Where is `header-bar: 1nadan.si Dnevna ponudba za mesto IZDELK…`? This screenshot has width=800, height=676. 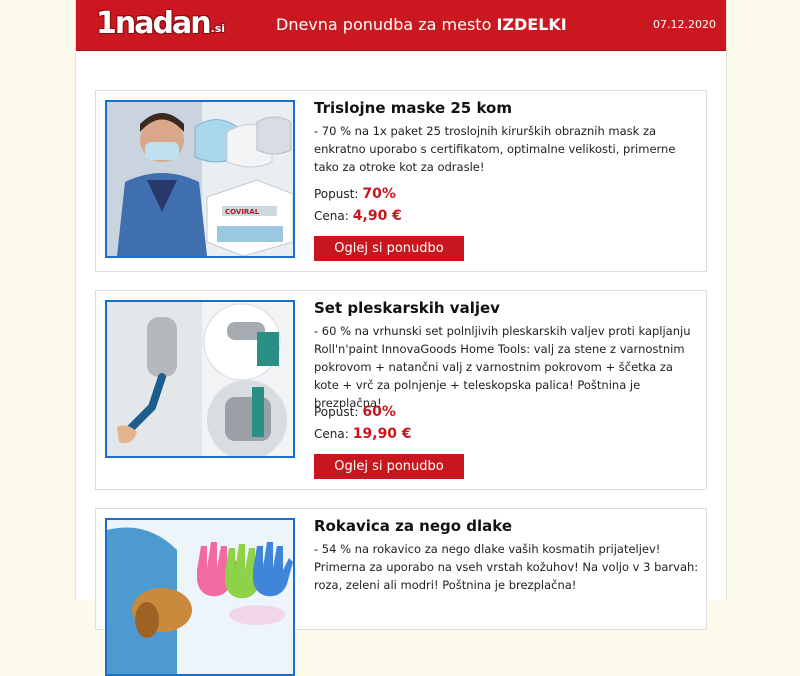 header-bar: 1nadan.si Dnevna ponudba za mesto IZDELK… is located at coordinates (401, 25).